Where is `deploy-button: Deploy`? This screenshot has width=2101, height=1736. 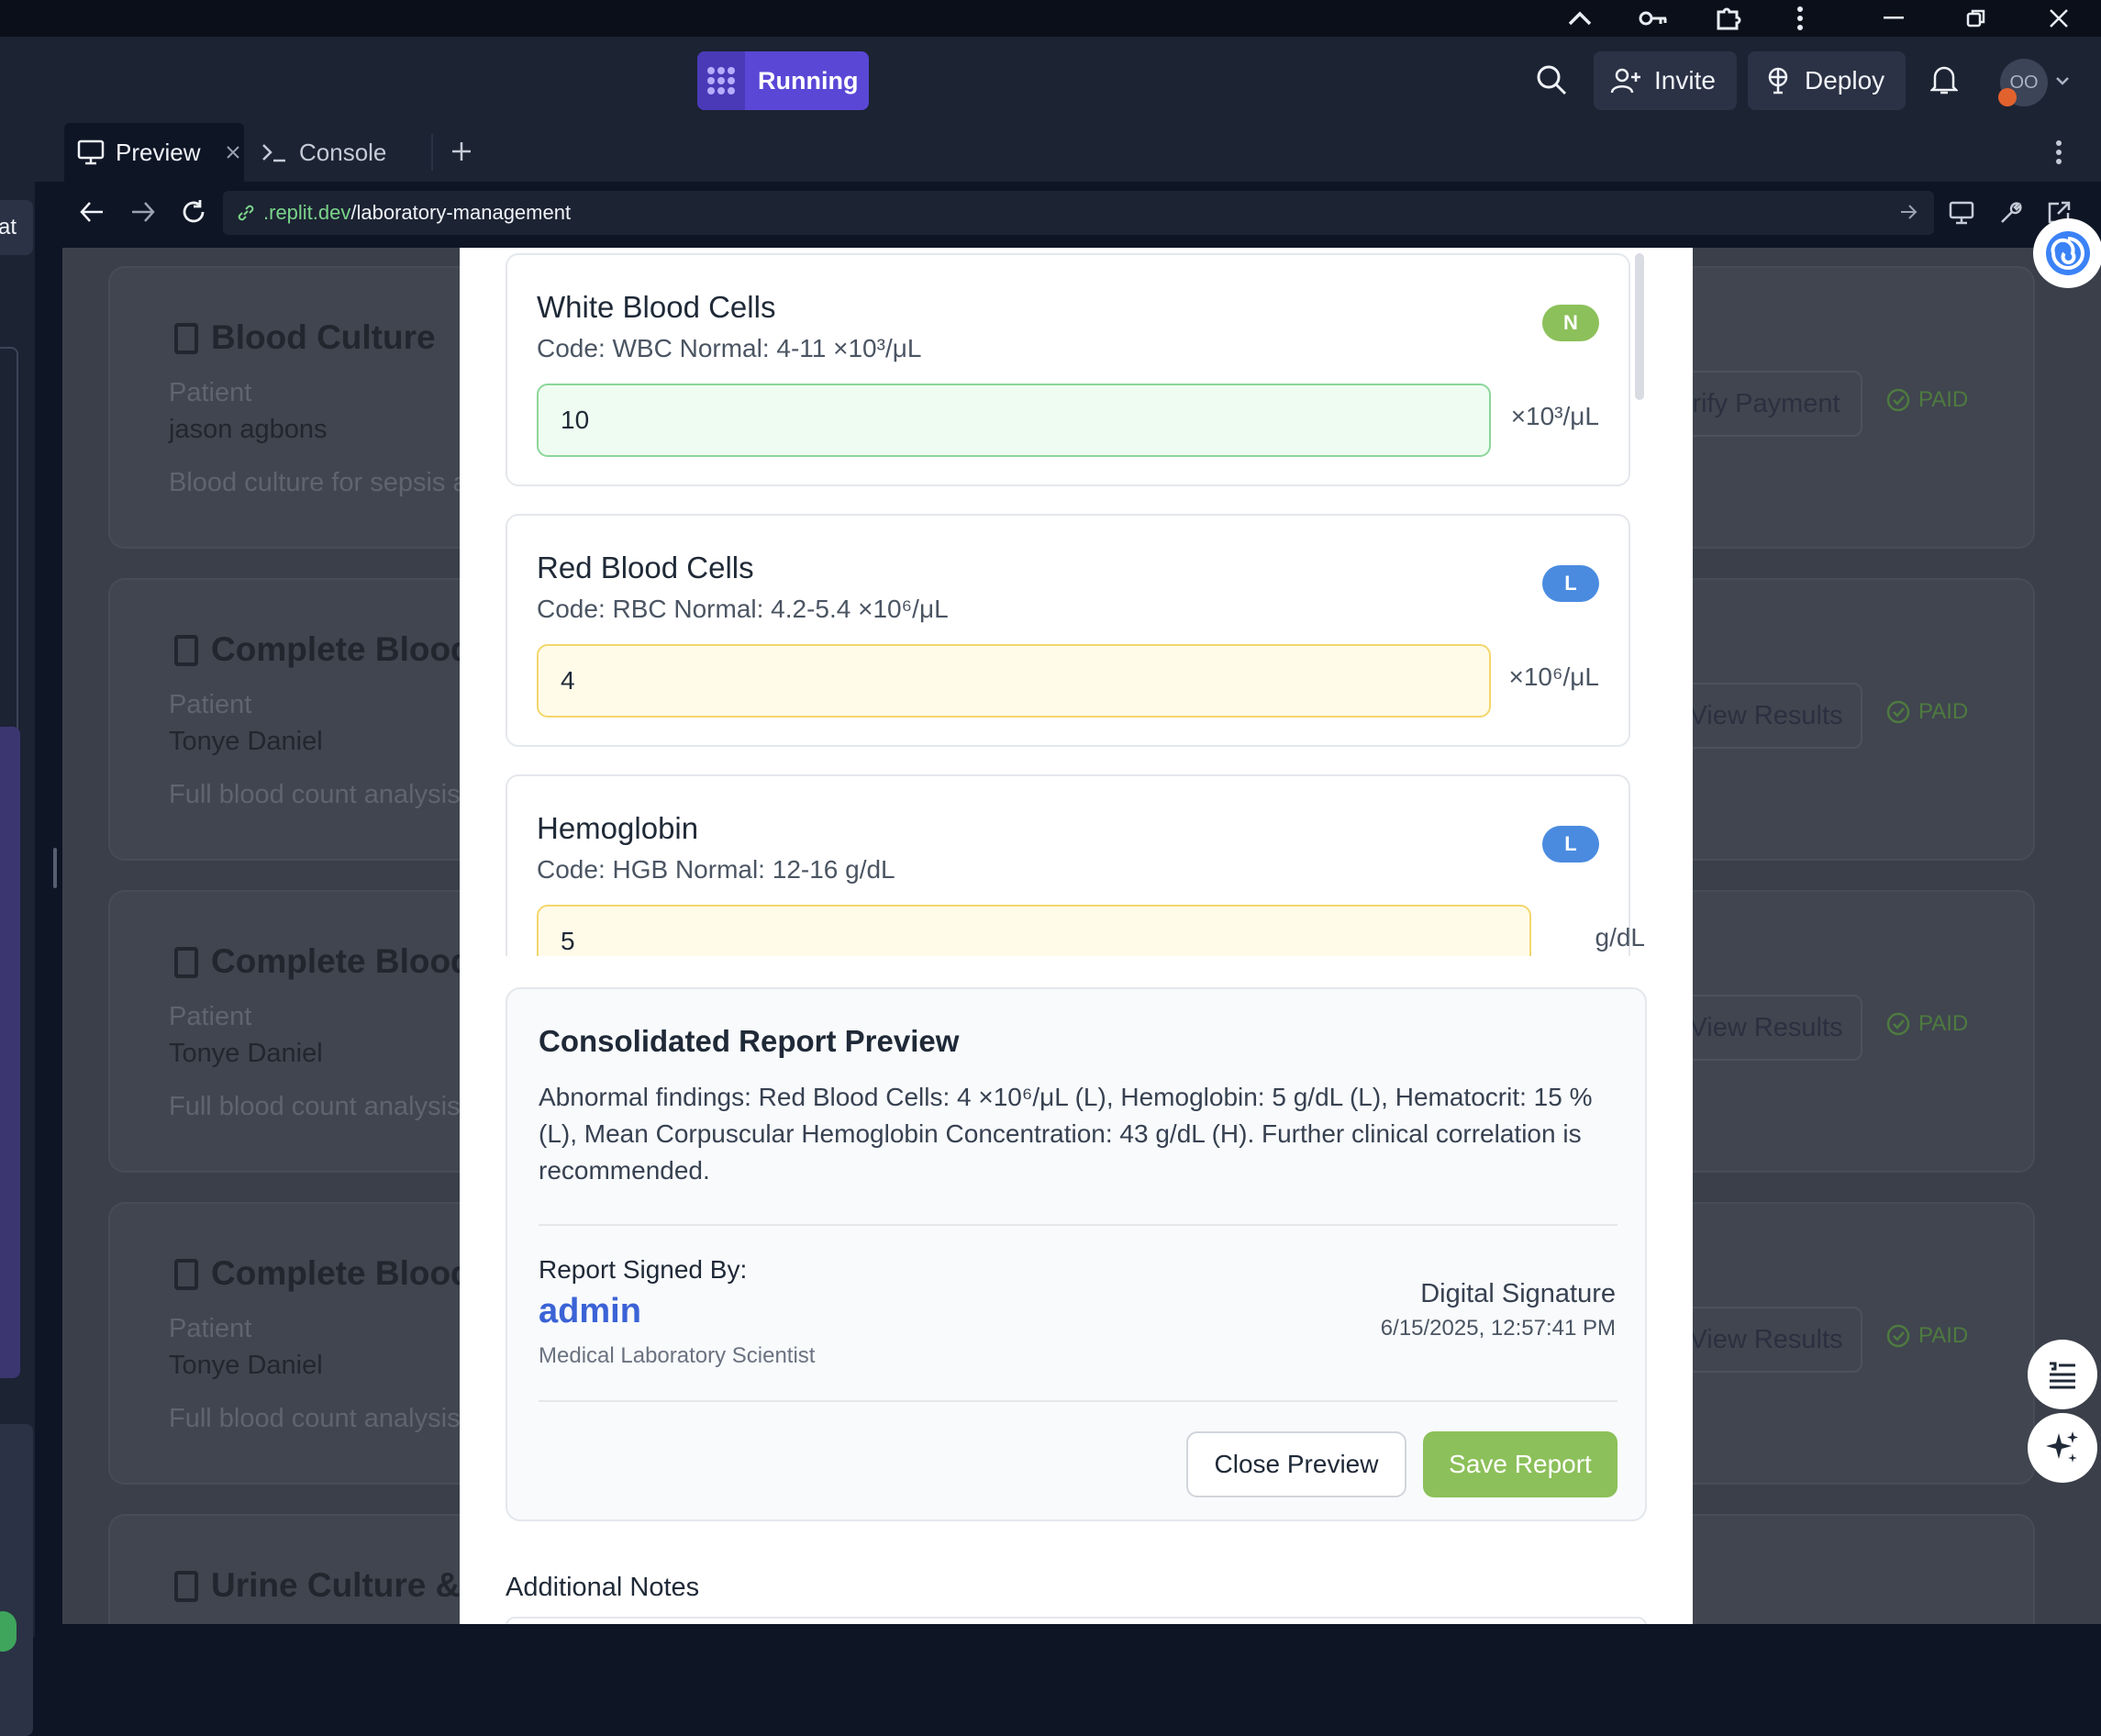
deploy-button: Deploy is located at coordinates (1827, 81).